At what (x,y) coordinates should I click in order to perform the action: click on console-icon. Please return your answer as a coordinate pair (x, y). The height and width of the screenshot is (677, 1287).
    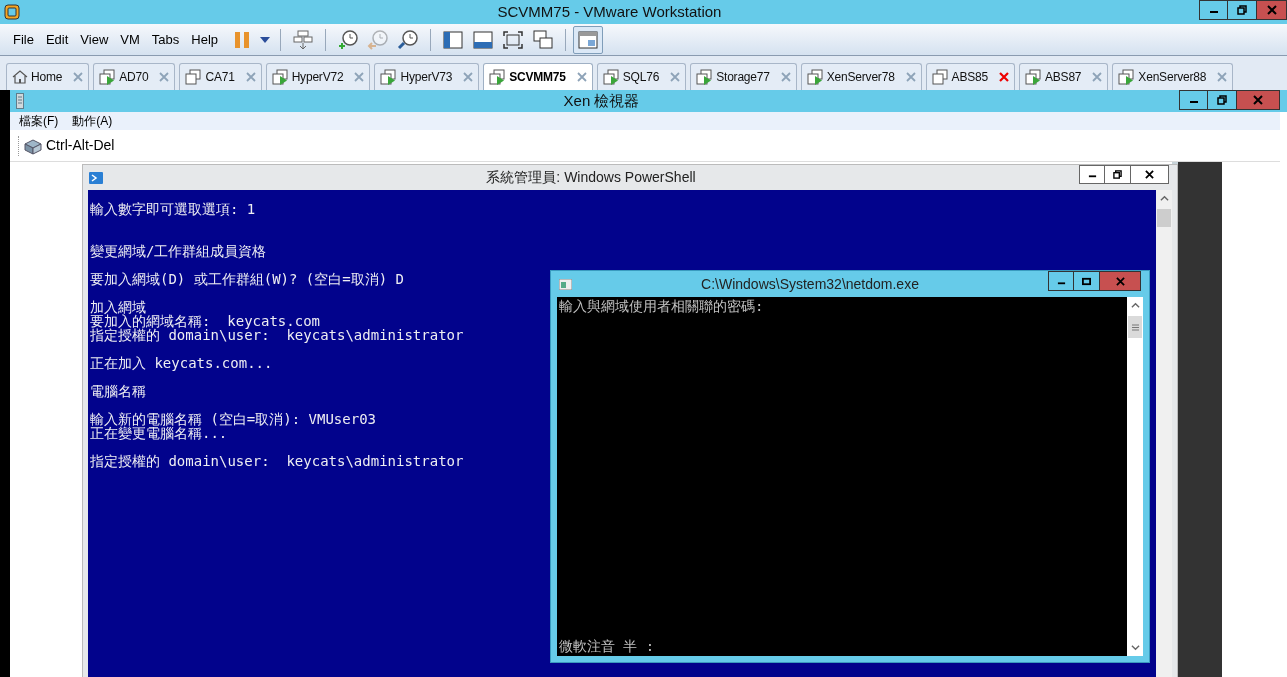
    Looking at the image, I should click on (565, 284).